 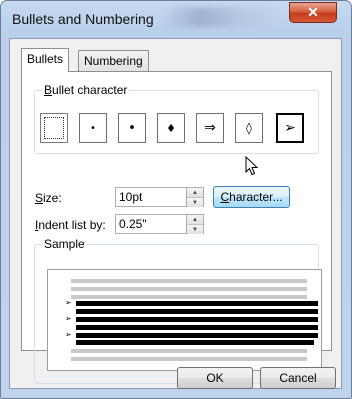 I want to click on tab-numbering: Numbering, so click(x=113, y=60).